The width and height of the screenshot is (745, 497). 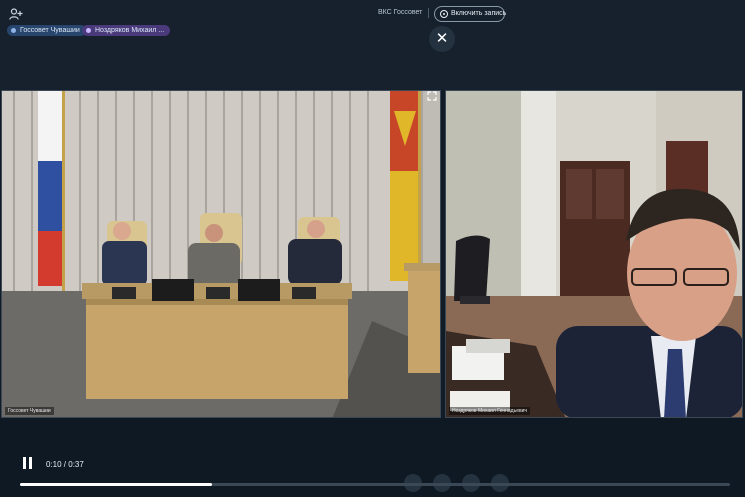 I want to click on record-button: Включить запись, so click(x=470, y=14).